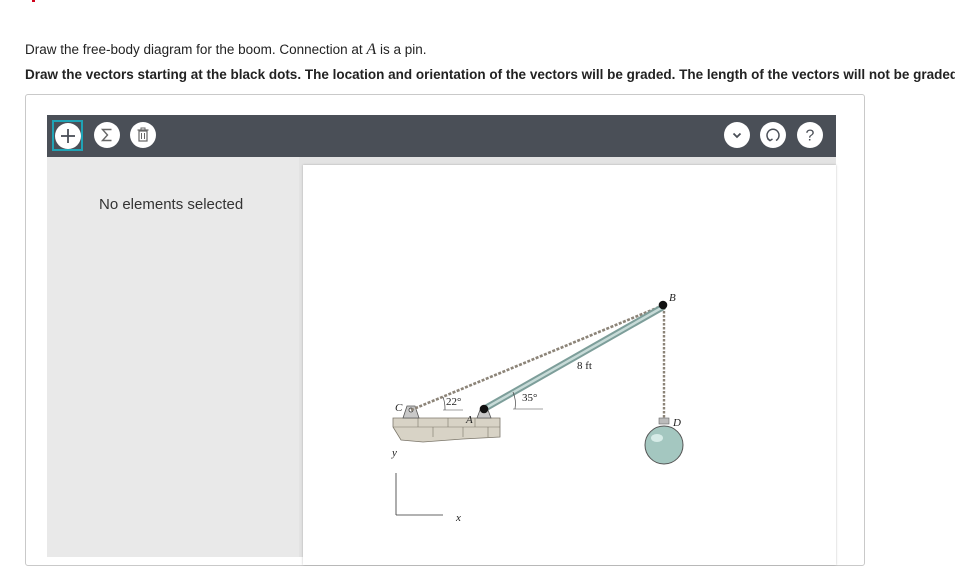  I want to click on label-c: C, so click(399, 408).